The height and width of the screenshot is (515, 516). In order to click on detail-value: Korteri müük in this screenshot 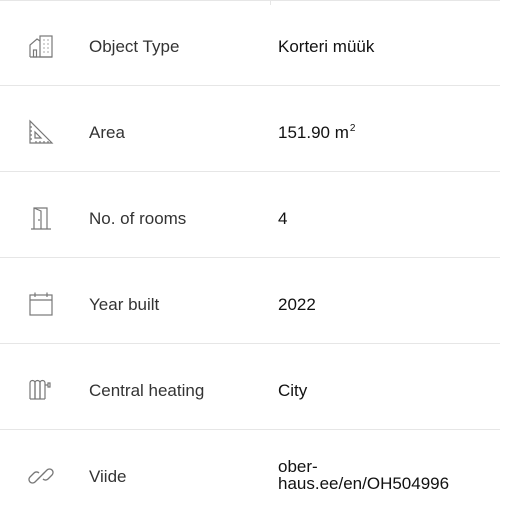, I will do `click(326, 46)`.